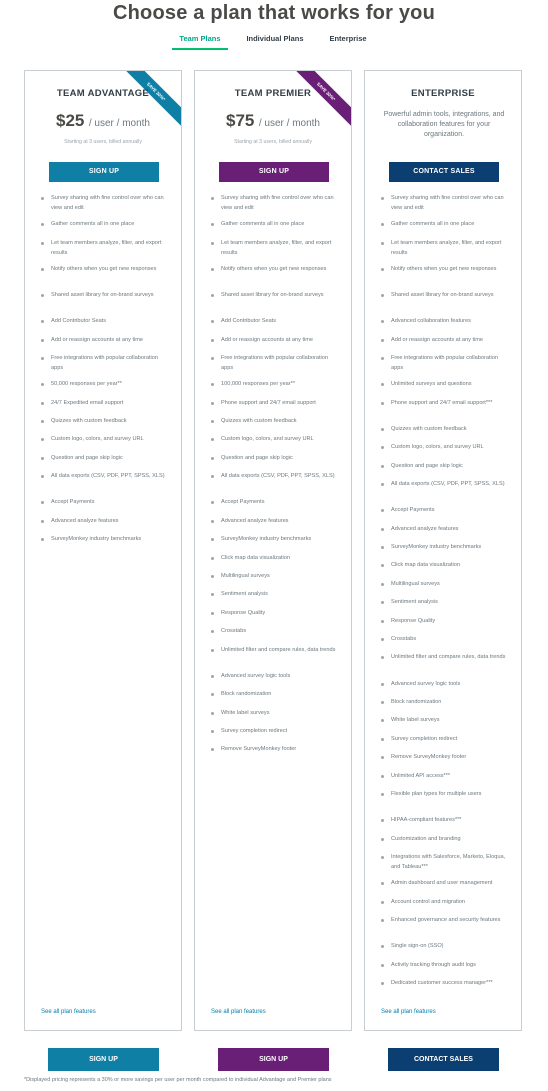 The width and height of the screenshot is (548, 1091). Describe the element at coordinates (275, 38) in the screenshot. I see `tab-individual-plans: Individual Plans` at that location.